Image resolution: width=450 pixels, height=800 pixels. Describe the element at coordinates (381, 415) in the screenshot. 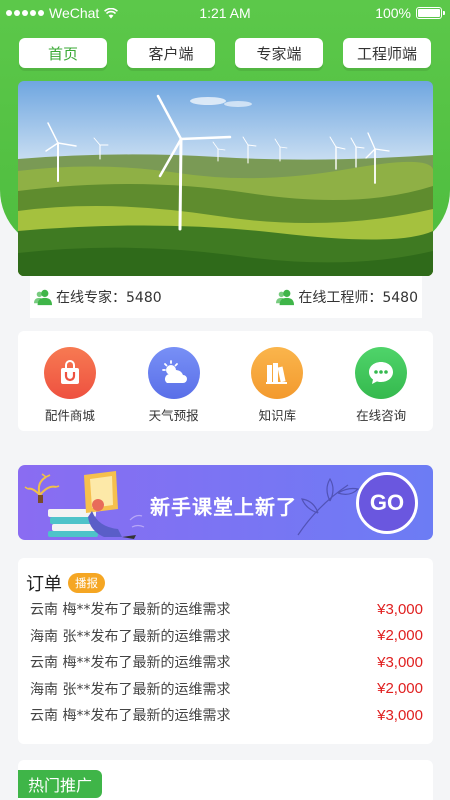

I see `feature-label: 在线咨询` at that location.